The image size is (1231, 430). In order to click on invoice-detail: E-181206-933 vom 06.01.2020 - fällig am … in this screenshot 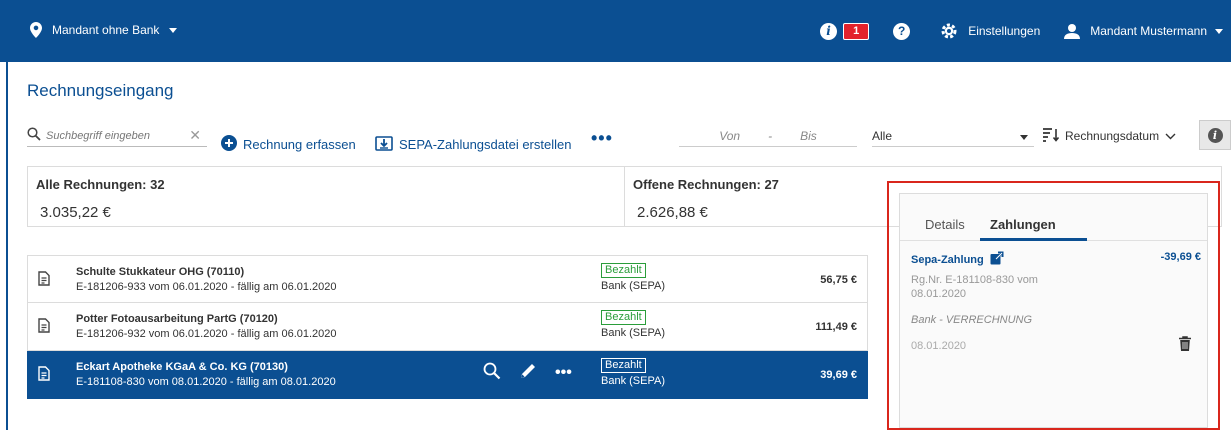, I will do `click(206, 287)`.